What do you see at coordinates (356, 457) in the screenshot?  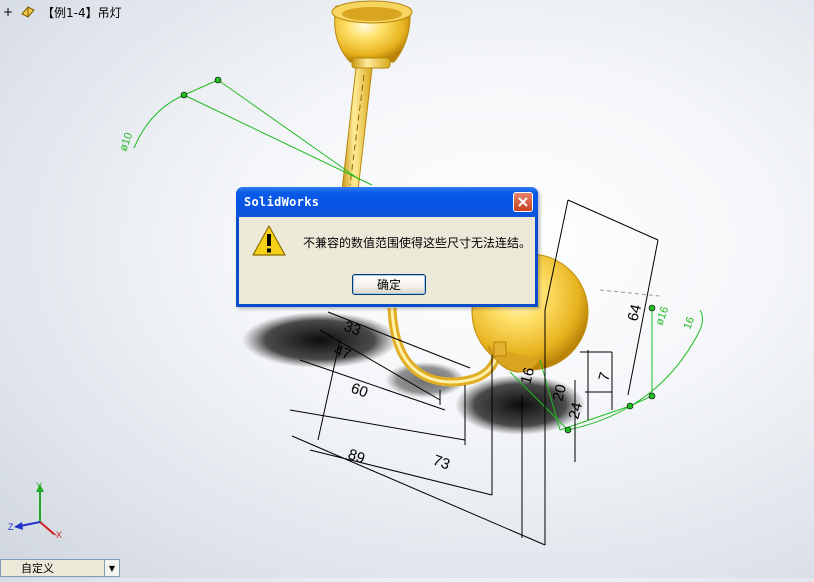 I see `dimension-89: 89` at bounding box center [356, 457].